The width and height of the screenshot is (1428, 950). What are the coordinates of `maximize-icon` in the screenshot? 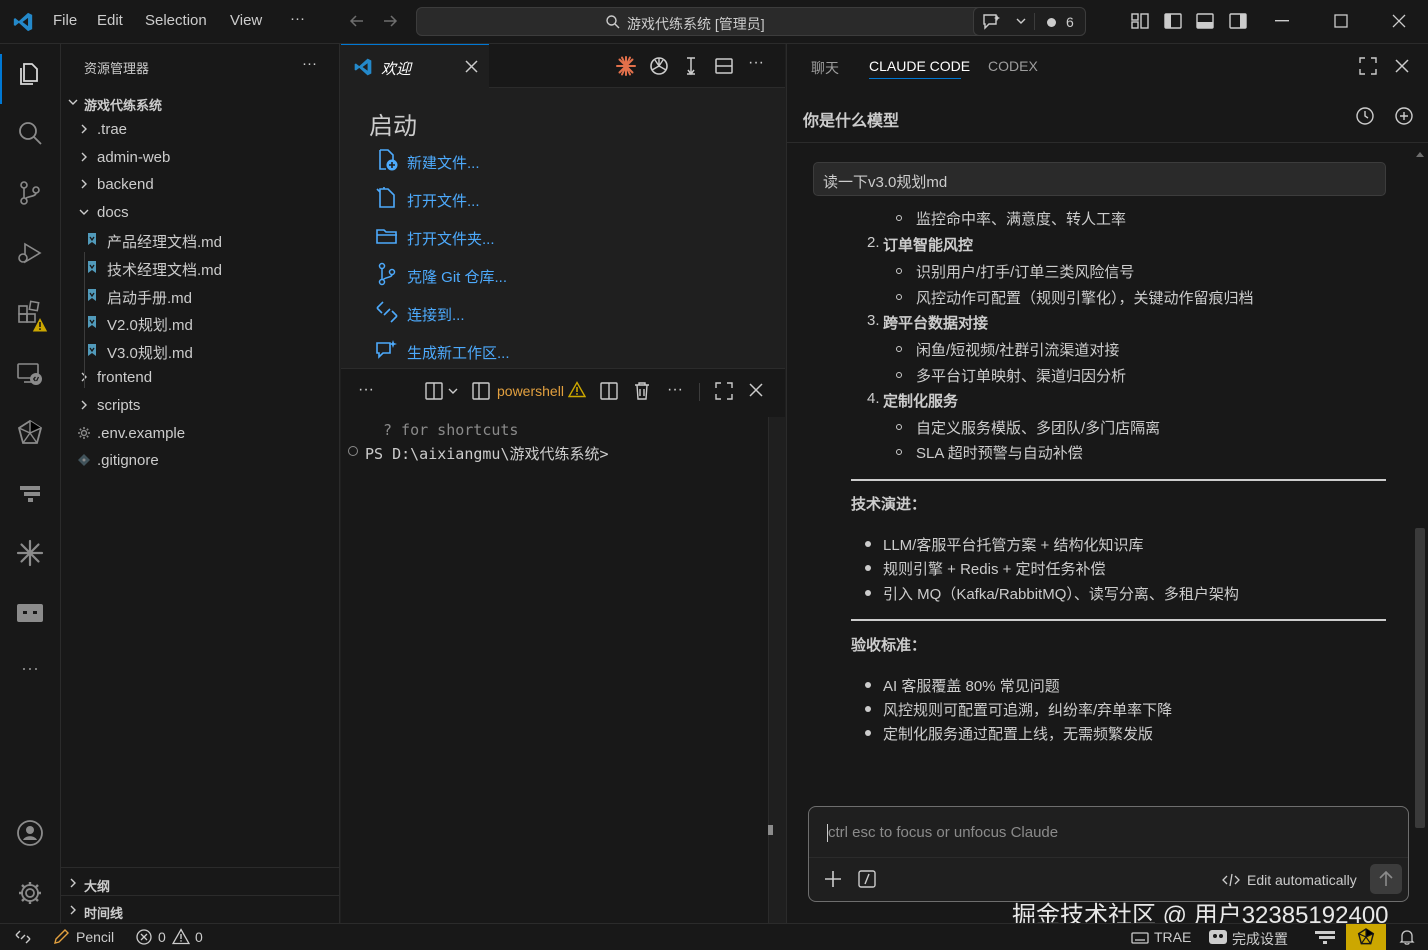 It's located at (1341, 21).